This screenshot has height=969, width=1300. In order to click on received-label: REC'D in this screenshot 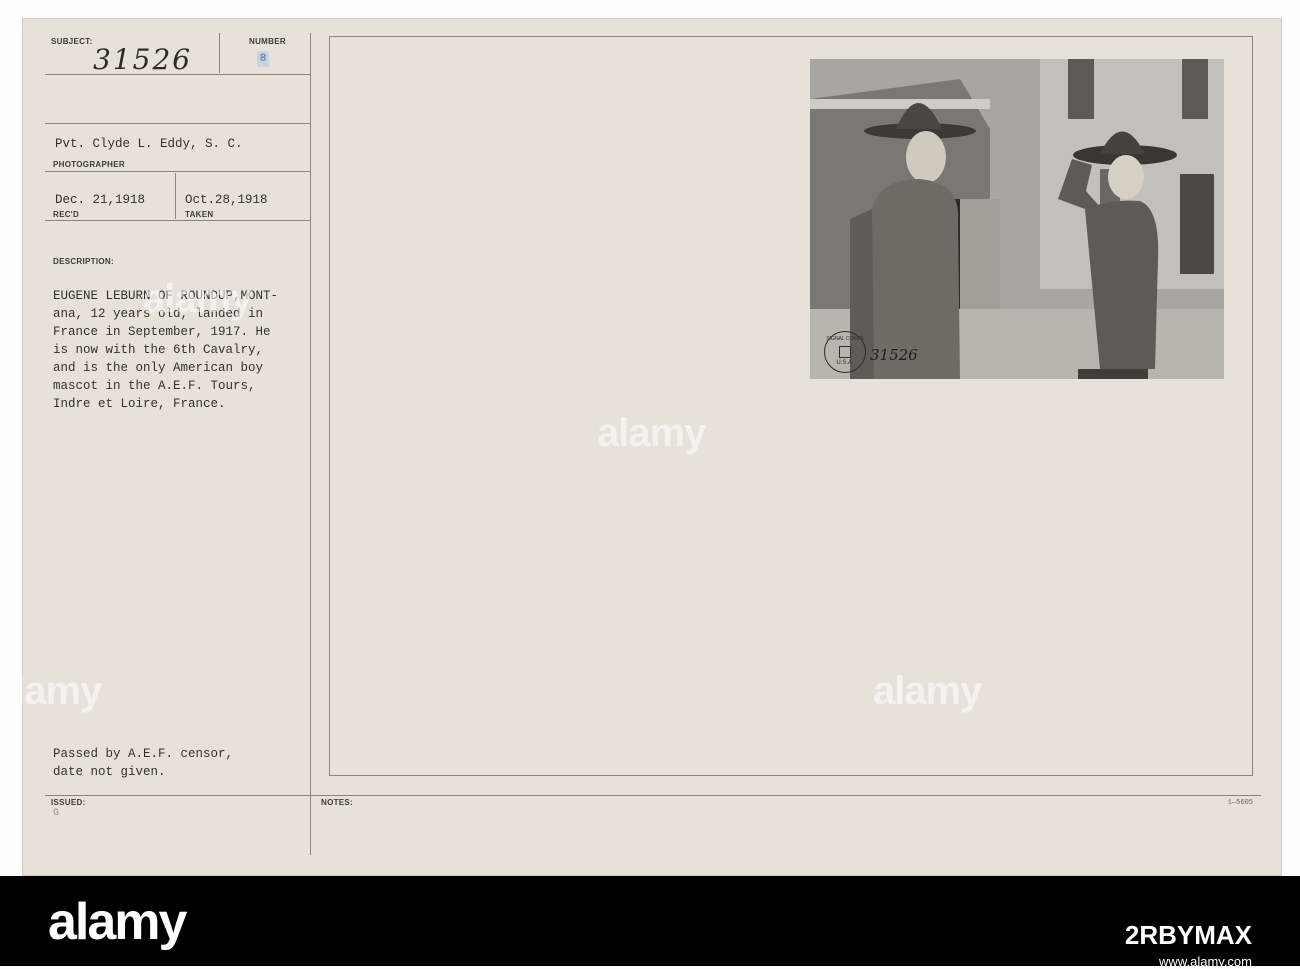, I will do `click(66, 214)`.